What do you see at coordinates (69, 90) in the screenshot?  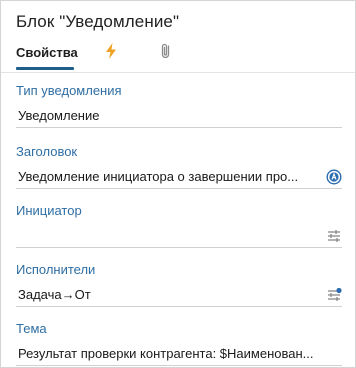 I see `field-label: Тип уведомления` at bounding box center [69, 90].